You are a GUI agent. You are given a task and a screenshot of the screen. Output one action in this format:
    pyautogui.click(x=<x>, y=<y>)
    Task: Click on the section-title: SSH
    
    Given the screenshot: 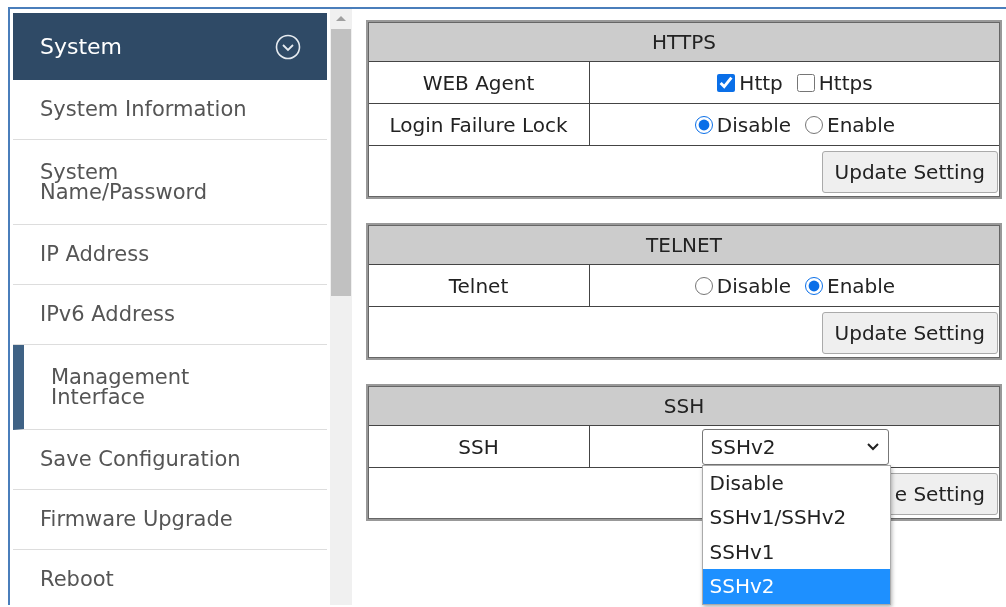 What is the action you would take?
    pyautogui.click(x=684, y=406)
    